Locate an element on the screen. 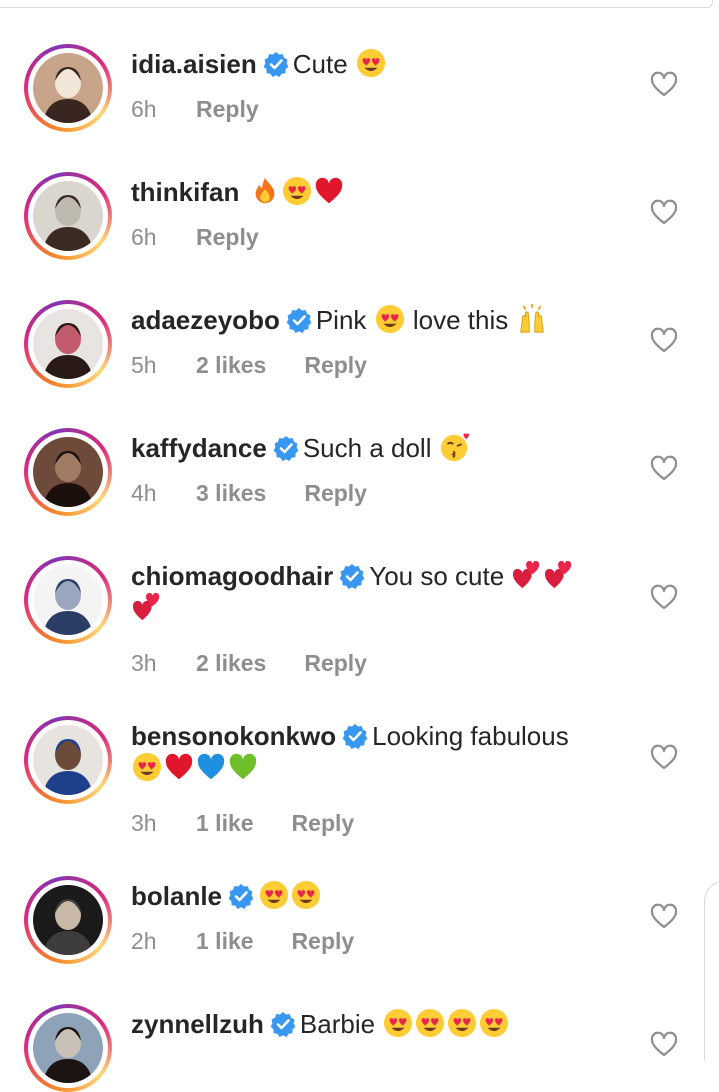 The height and width of the screenshot is (1092, 719). comment-username: bensonokonkwo is located at coordinates (233, 736).